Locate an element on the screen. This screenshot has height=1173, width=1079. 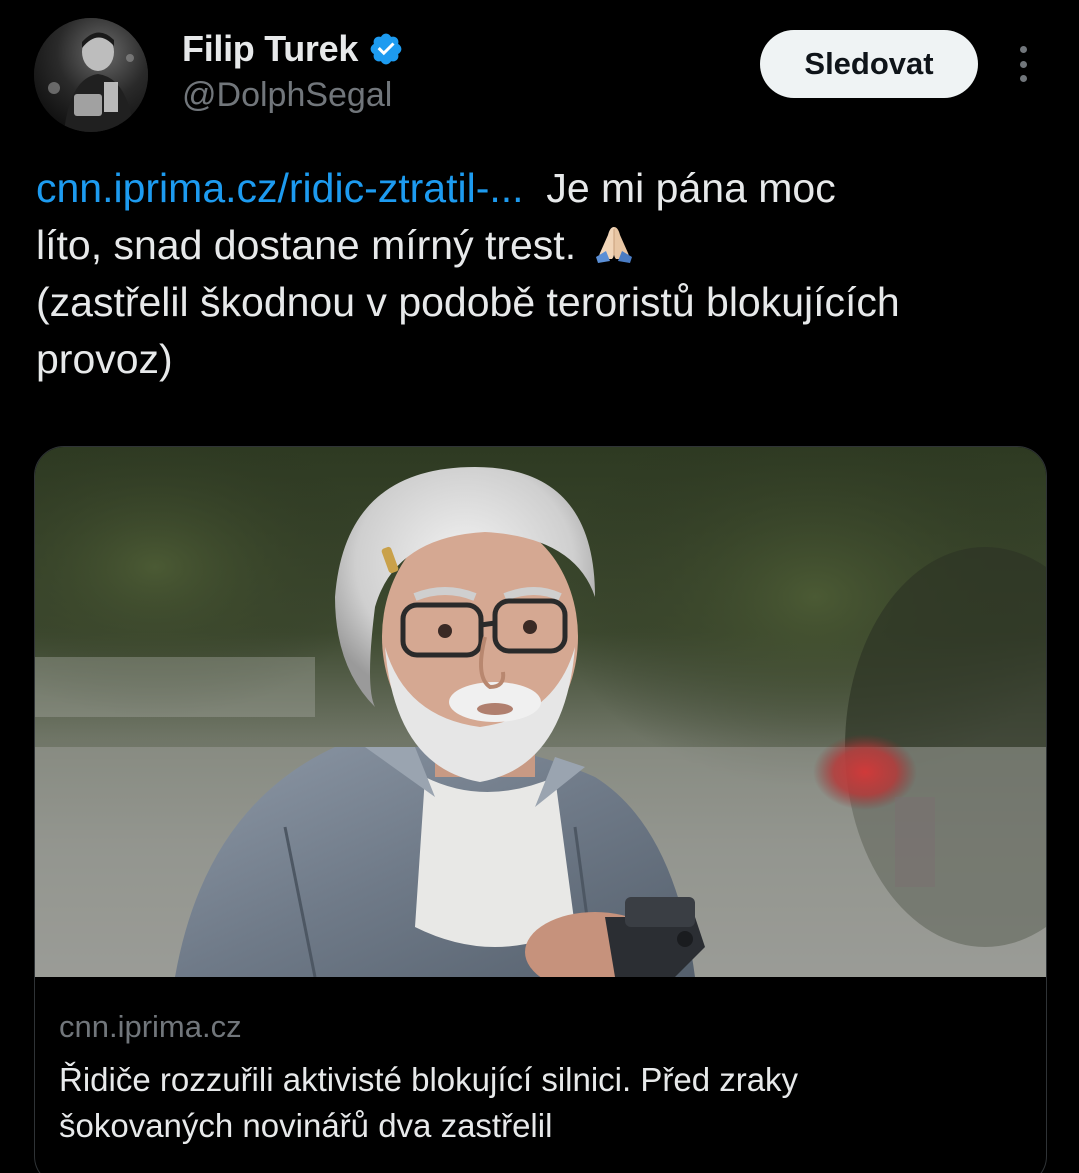
card-title-line-2: šokovaných novinářů dva zastřelil is located at coordinates (306, 1125).